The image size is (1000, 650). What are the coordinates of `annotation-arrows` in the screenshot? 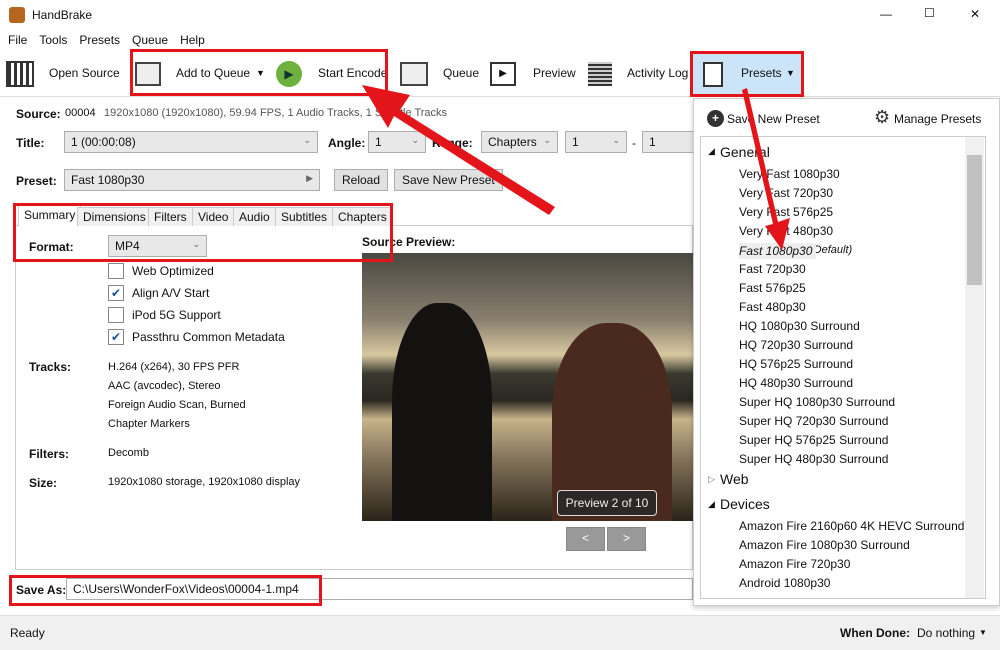 It's located at (576, 167).